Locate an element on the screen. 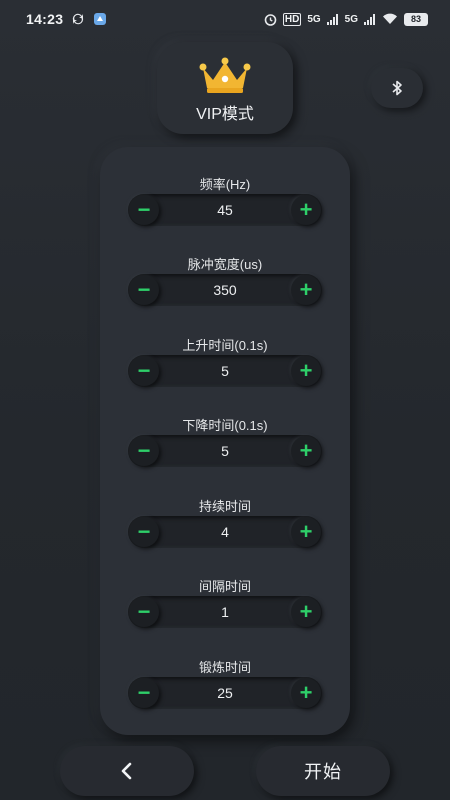  vip-mode-button: VIP模式 is located at coordinates (225, 88).